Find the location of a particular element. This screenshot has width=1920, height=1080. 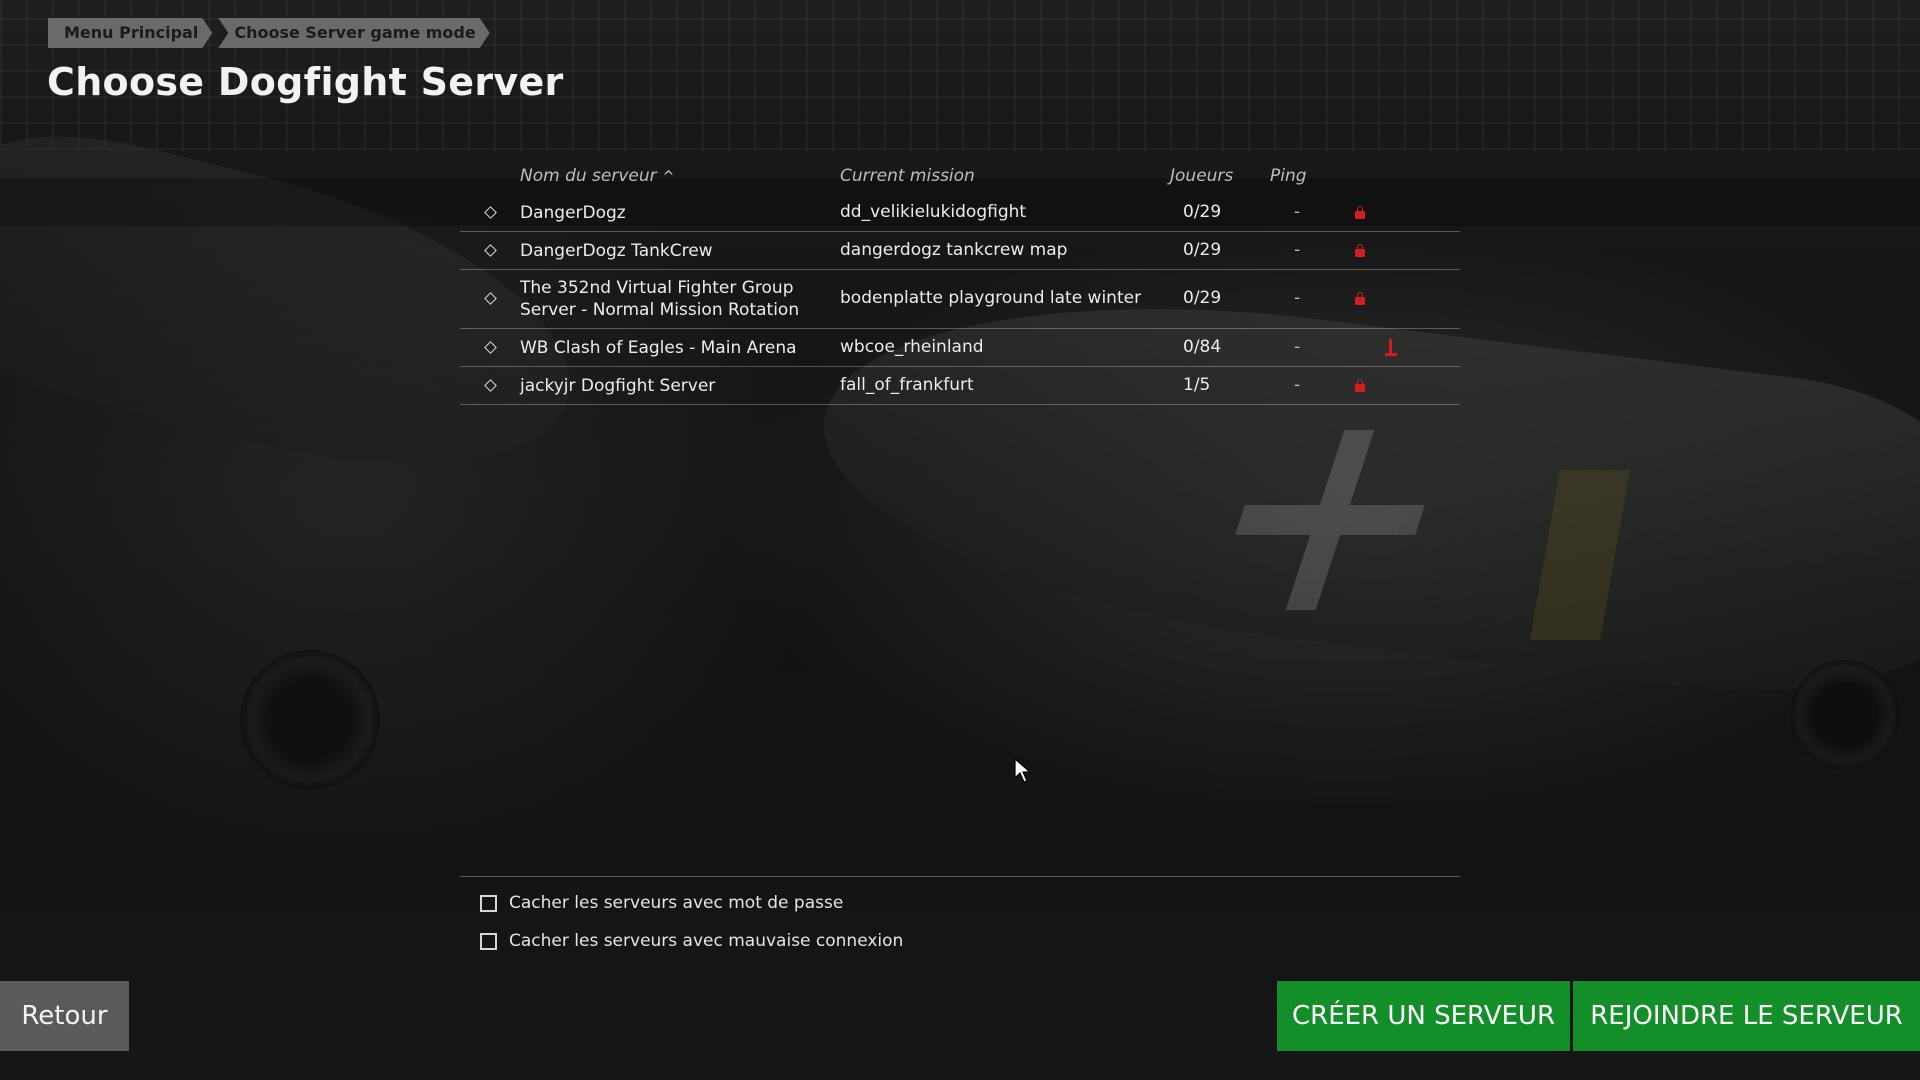

hide-bad-connection-servers-checkbox is located at coordinates (488, 941).